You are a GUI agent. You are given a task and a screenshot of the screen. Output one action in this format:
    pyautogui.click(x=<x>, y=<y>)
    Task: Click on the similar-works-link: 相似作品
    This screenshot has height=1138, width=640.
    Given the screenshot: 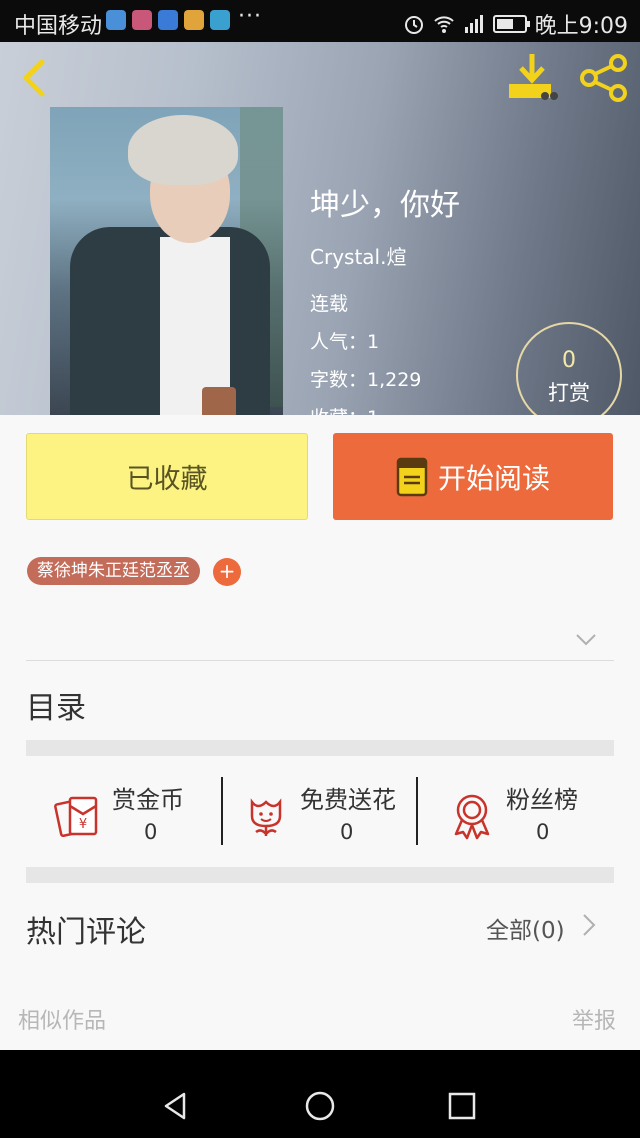 What is the action you would take?
    pyautogui.click(x=62, y=1019)
    